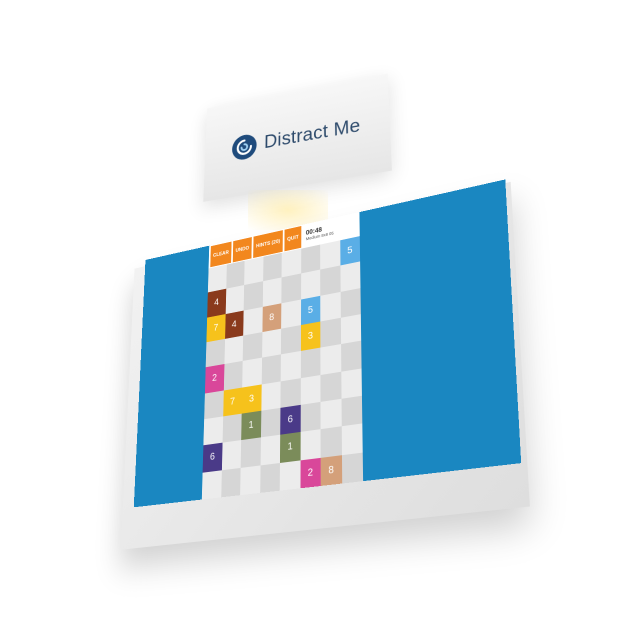  Describe the element at coordinates (293, 238) in the screenshot. I see `quit-button: QUIT` at that location.